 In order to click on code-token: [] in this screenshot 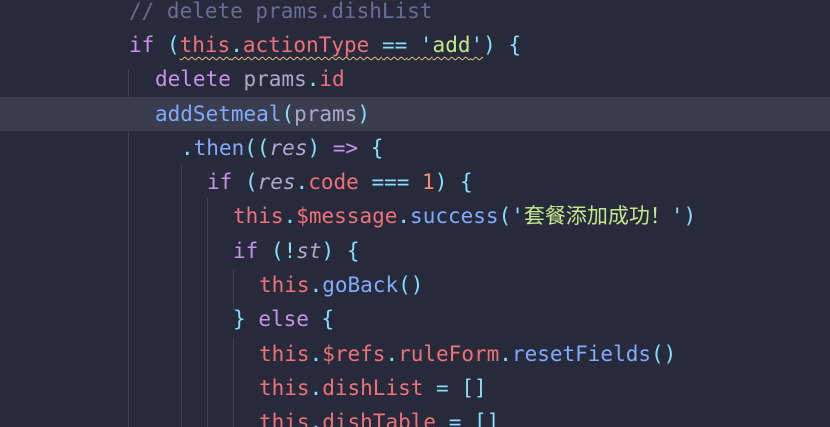, I will do `click(487, 418)`.